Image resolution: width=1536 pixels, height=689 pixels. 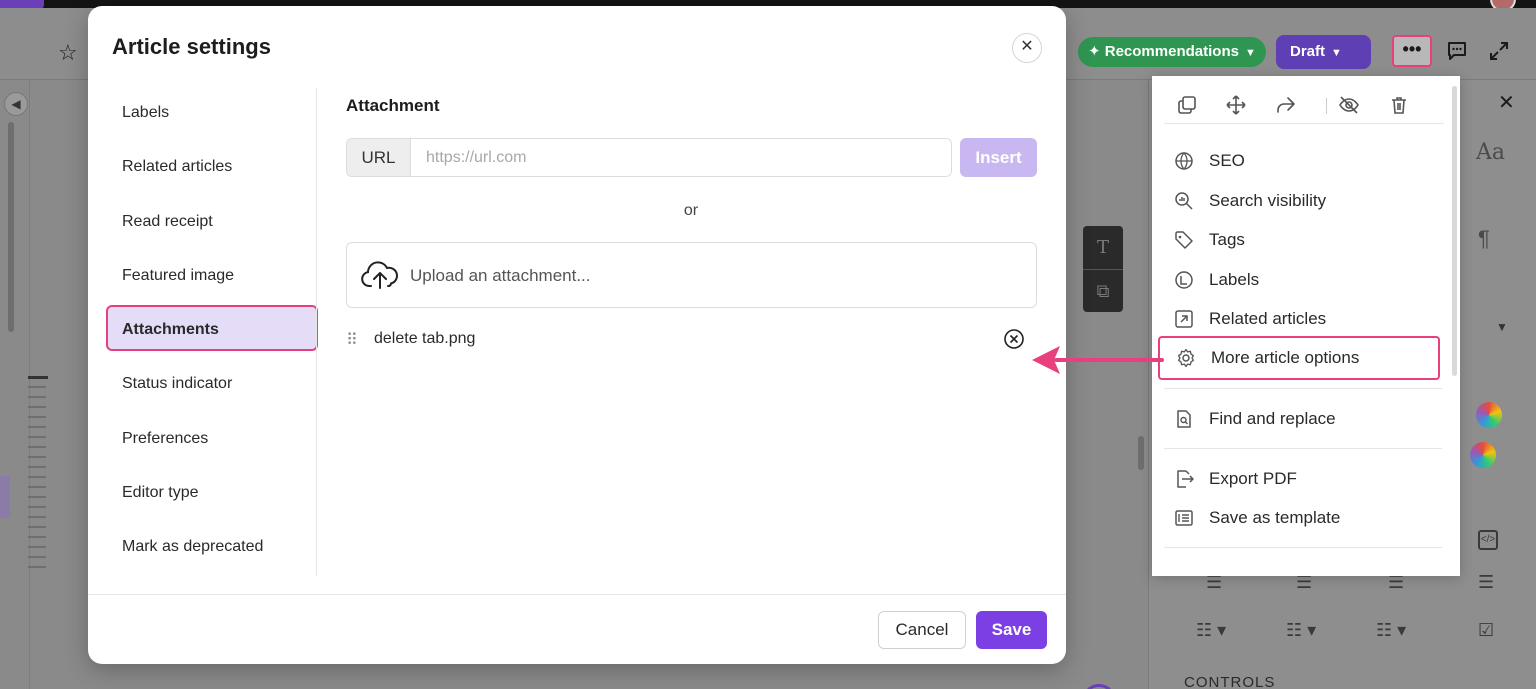 What do you see at coordinates (1184, 240) in the screenshot?
I see `tag-icon` at bounding box center [1184, 240].